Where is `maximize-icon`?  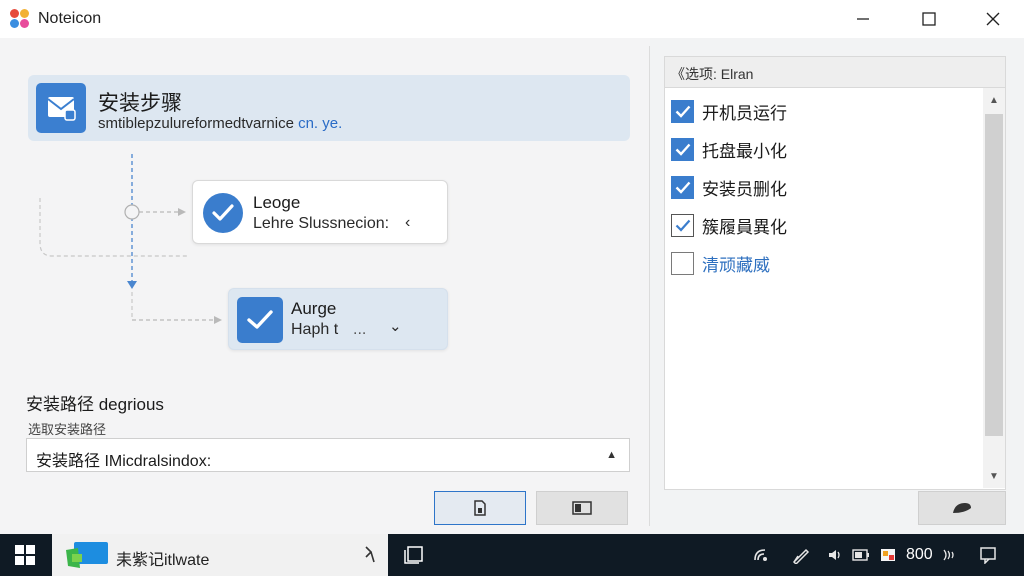
maximize-icon is located at coordinates (929, 19).